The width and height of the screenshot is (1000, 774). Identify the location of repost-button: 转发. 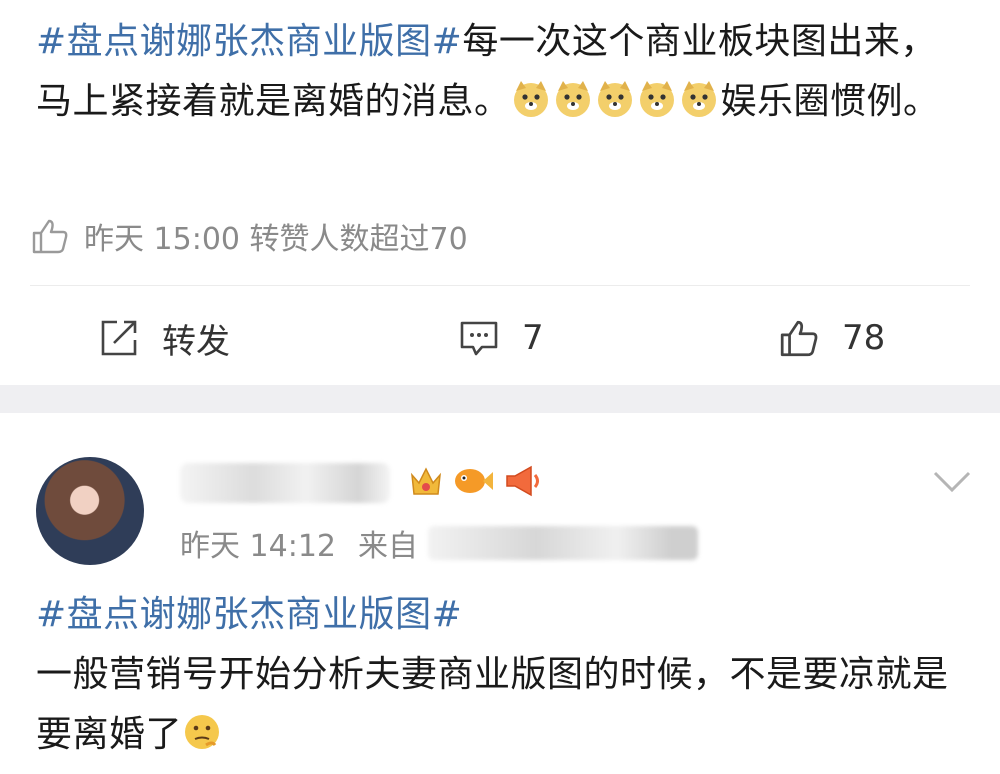
(164, 338).